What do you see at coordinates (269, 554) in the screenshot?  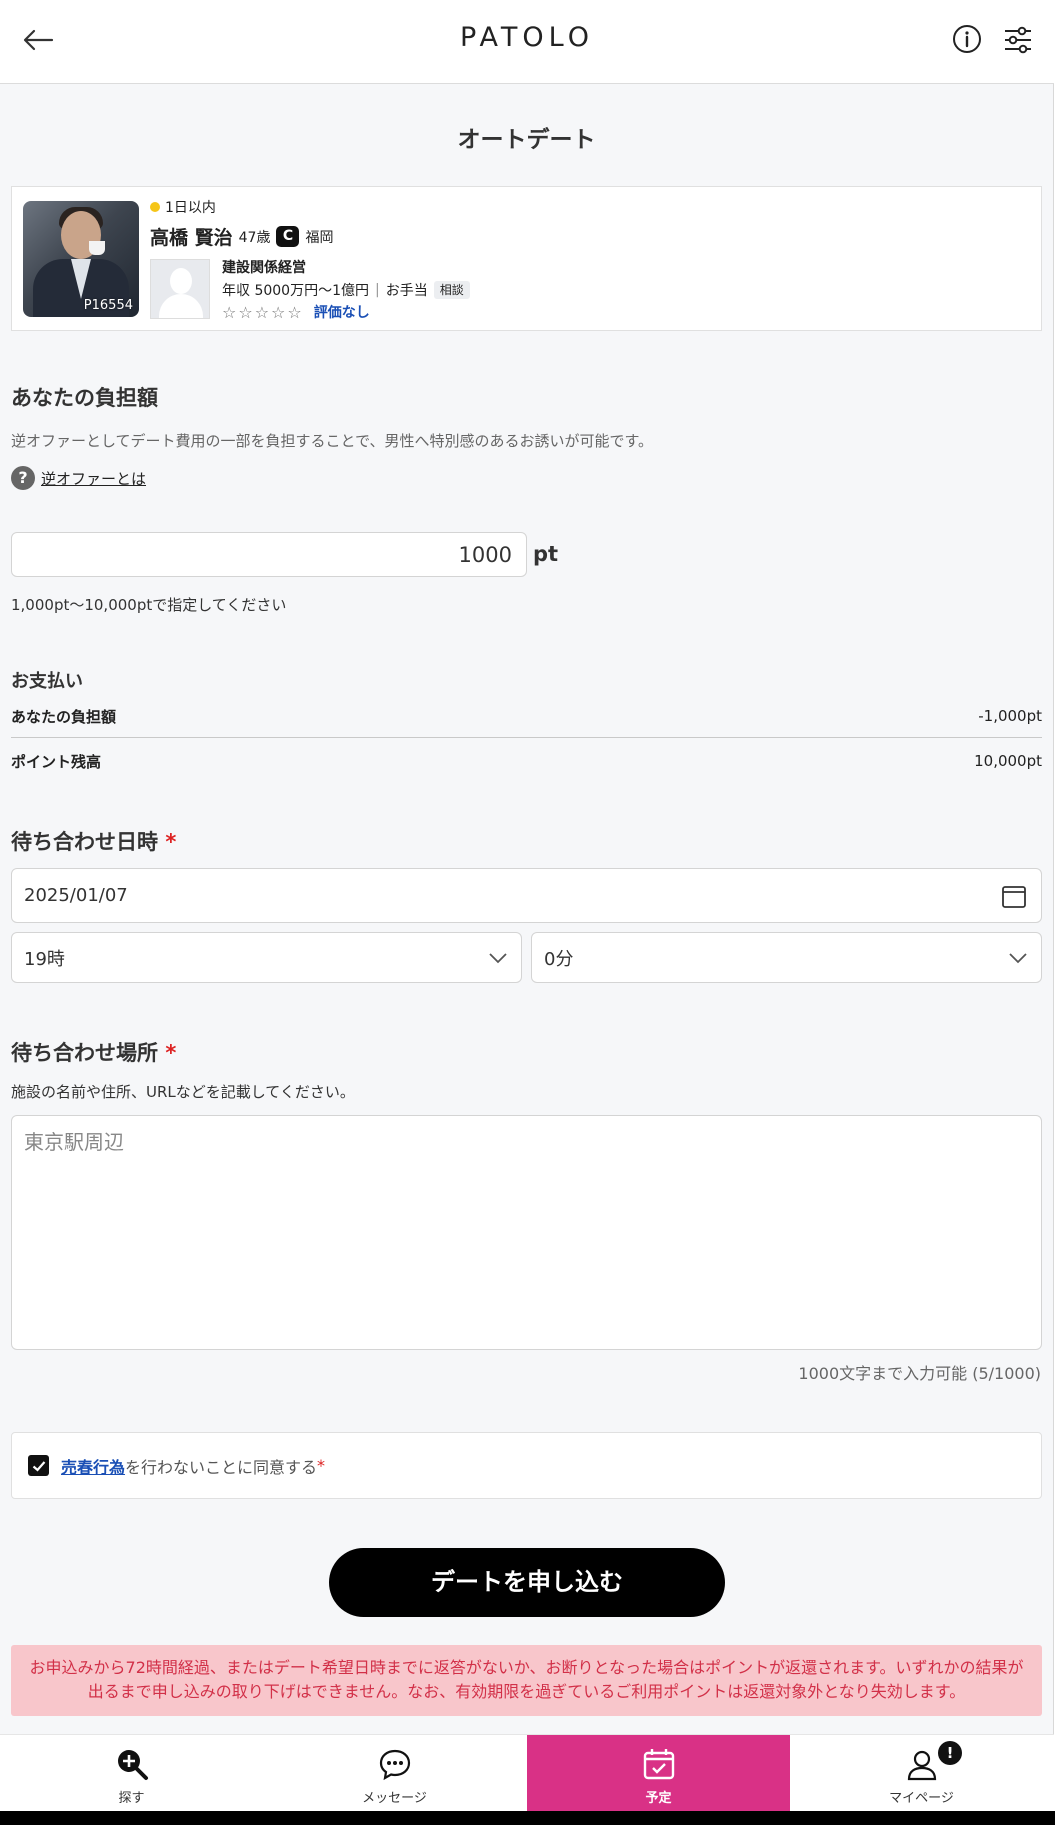 I see `burden-points-input` at bounding box center [269, 554].